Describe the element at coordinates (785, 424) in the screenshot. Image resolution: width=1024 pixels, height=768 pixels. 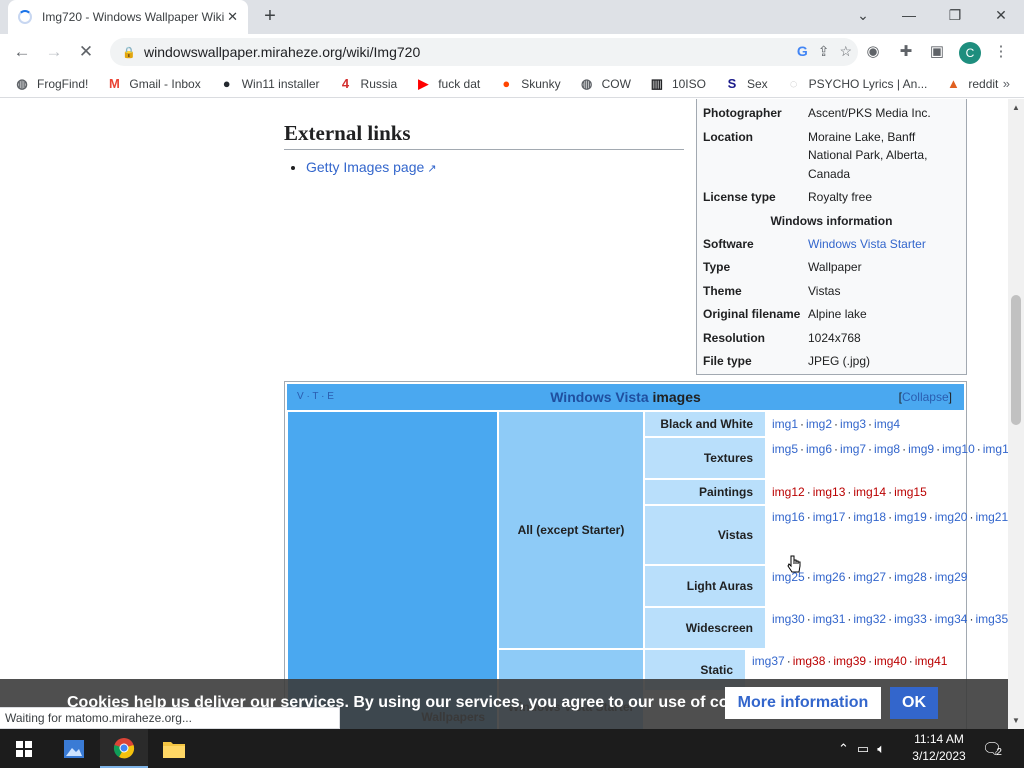
I see `image-link: img1` at that location.